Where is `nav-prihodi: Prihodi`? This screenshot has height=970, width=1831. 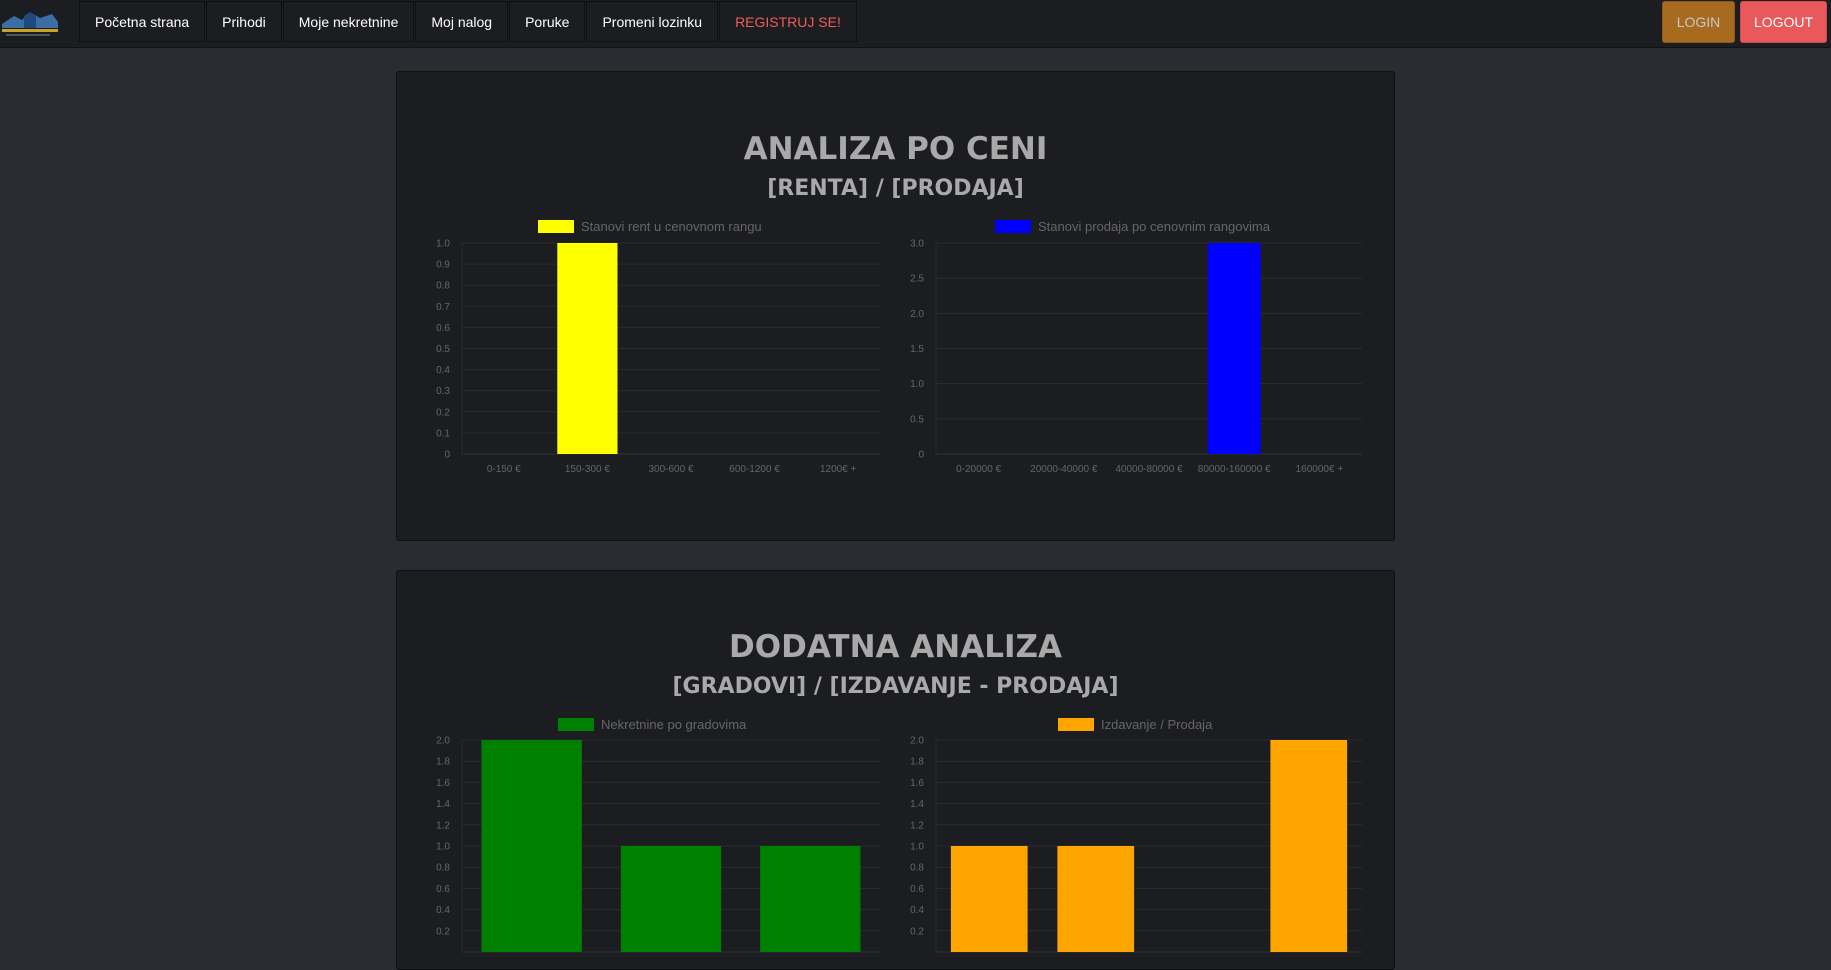
nav-prihodi: Prihodi is located at coordinates (244, 21).